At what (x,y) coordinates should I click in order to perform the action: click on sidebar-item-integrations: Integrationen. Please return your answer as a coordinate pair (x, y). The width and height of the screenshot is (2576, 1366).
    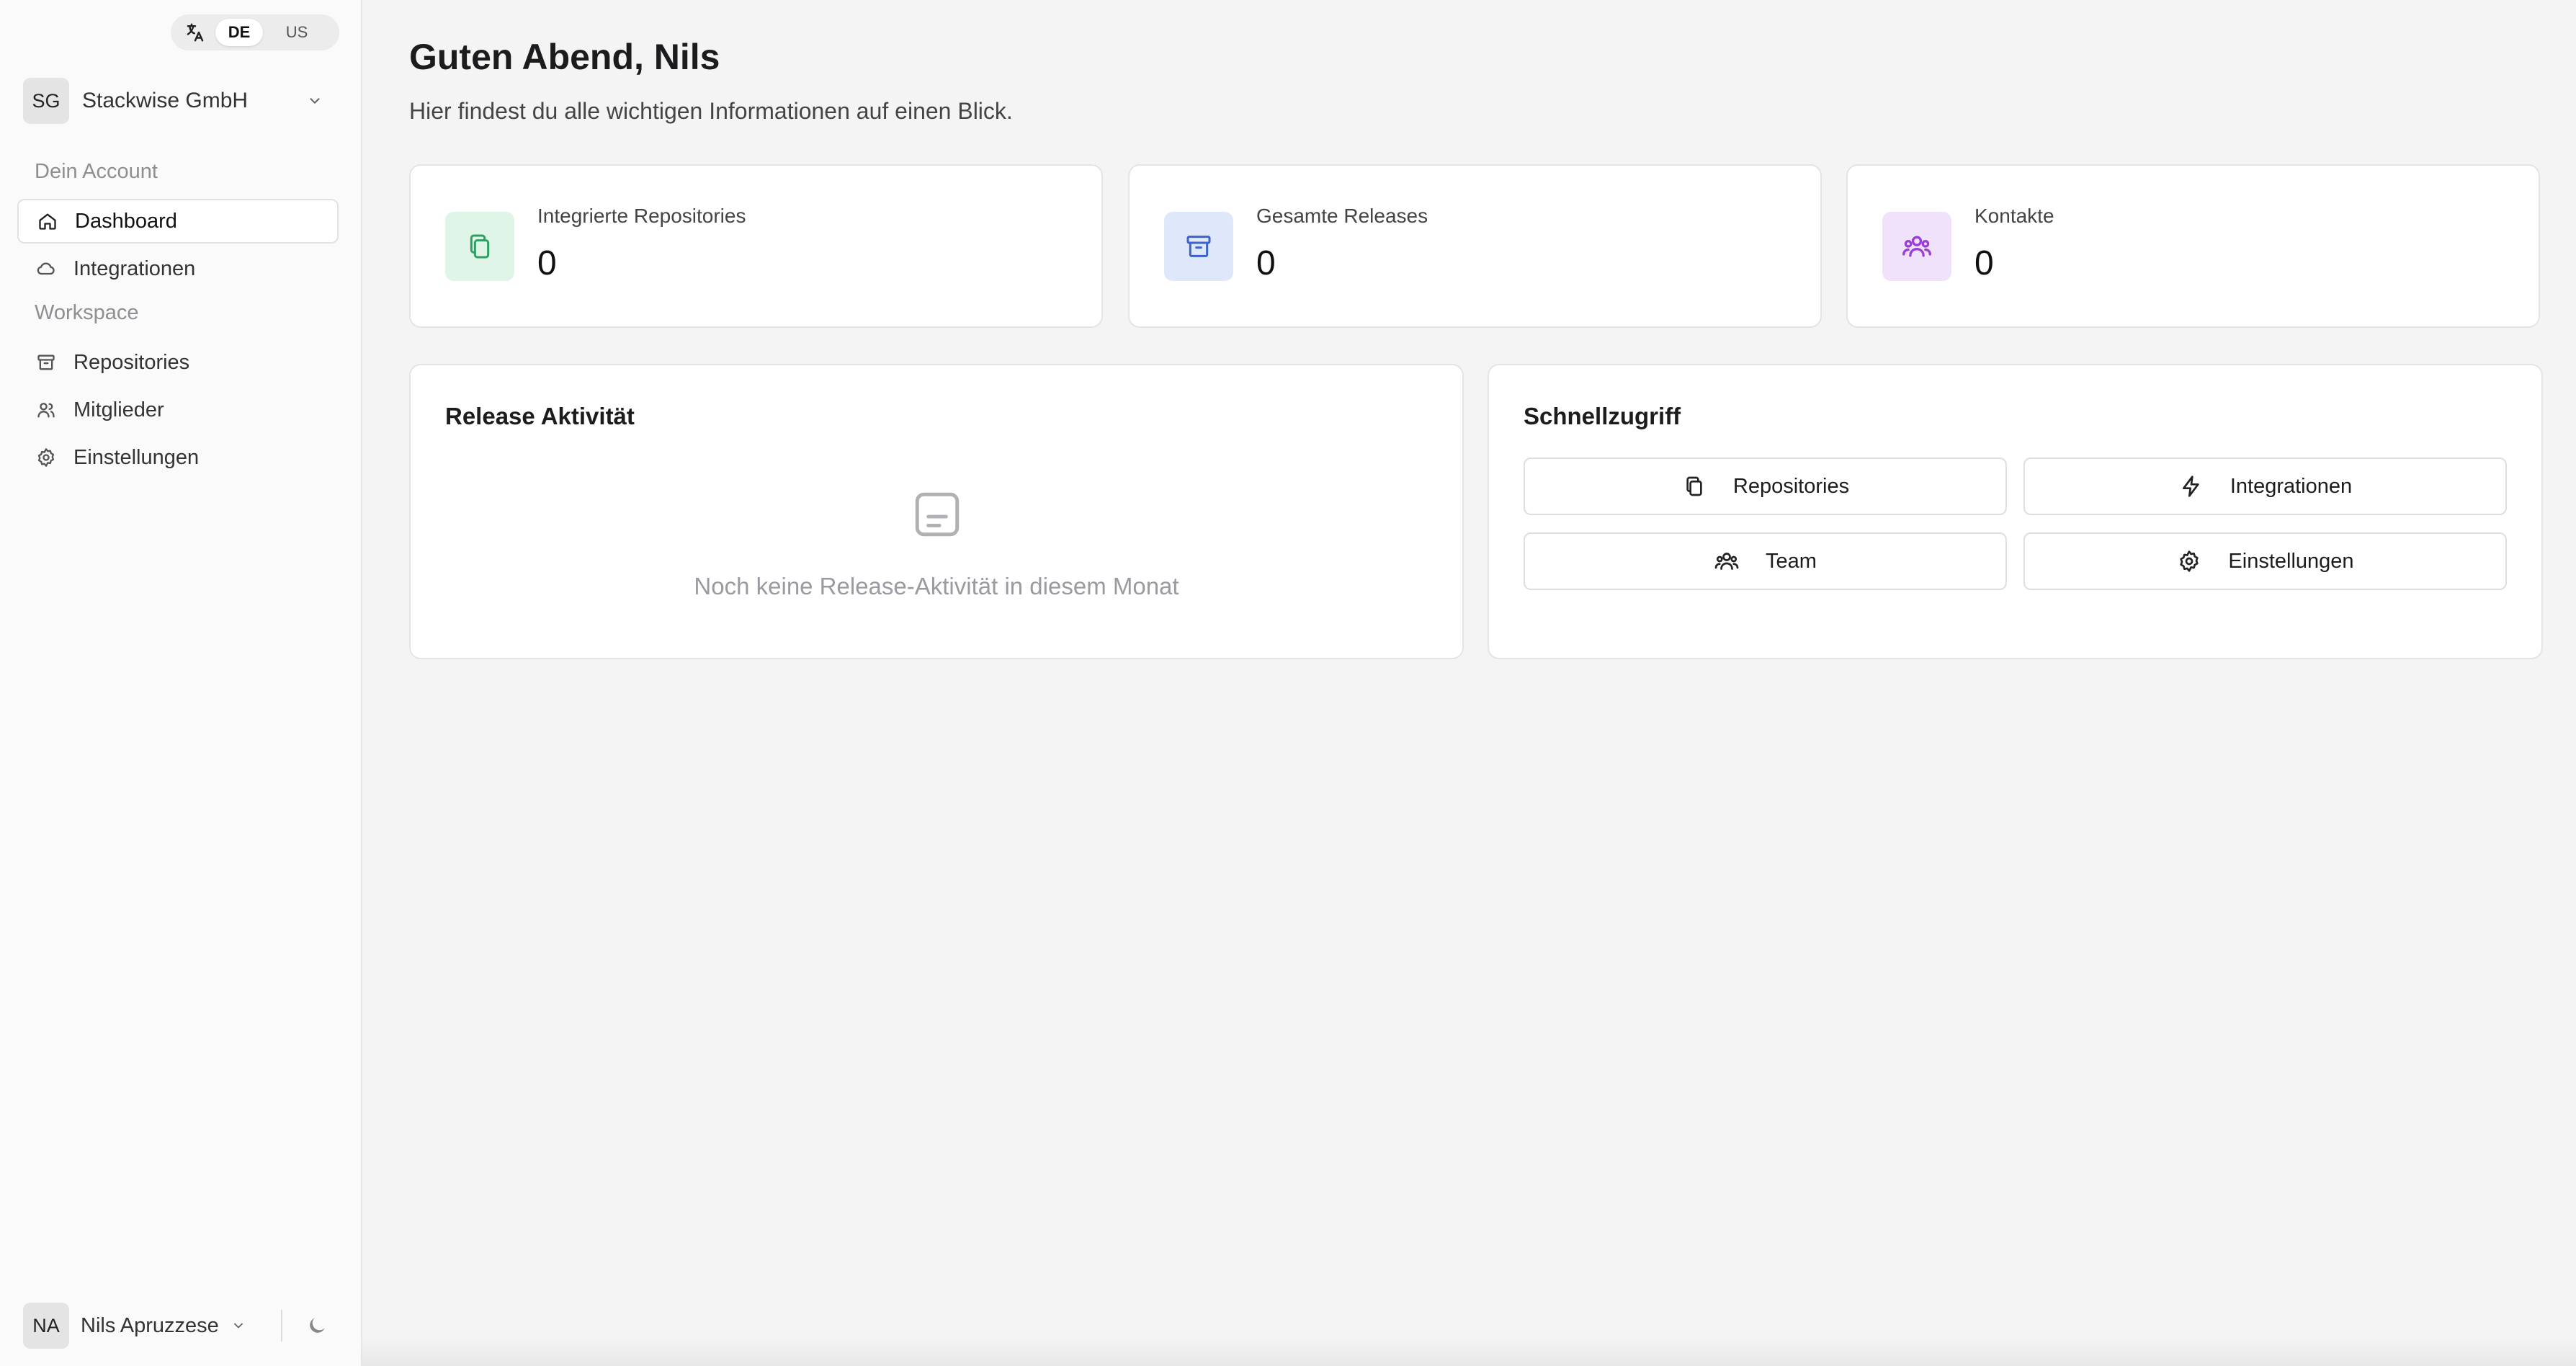
    Looking at the image, I should click on (178, 268).